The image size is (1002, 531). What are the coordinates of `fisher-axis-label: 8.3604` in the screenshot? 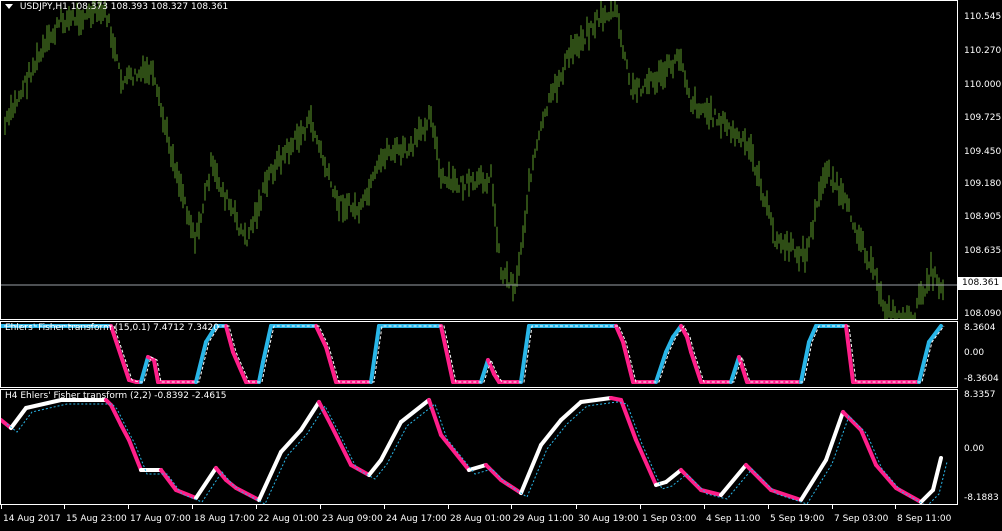 It's located at (980, 328).